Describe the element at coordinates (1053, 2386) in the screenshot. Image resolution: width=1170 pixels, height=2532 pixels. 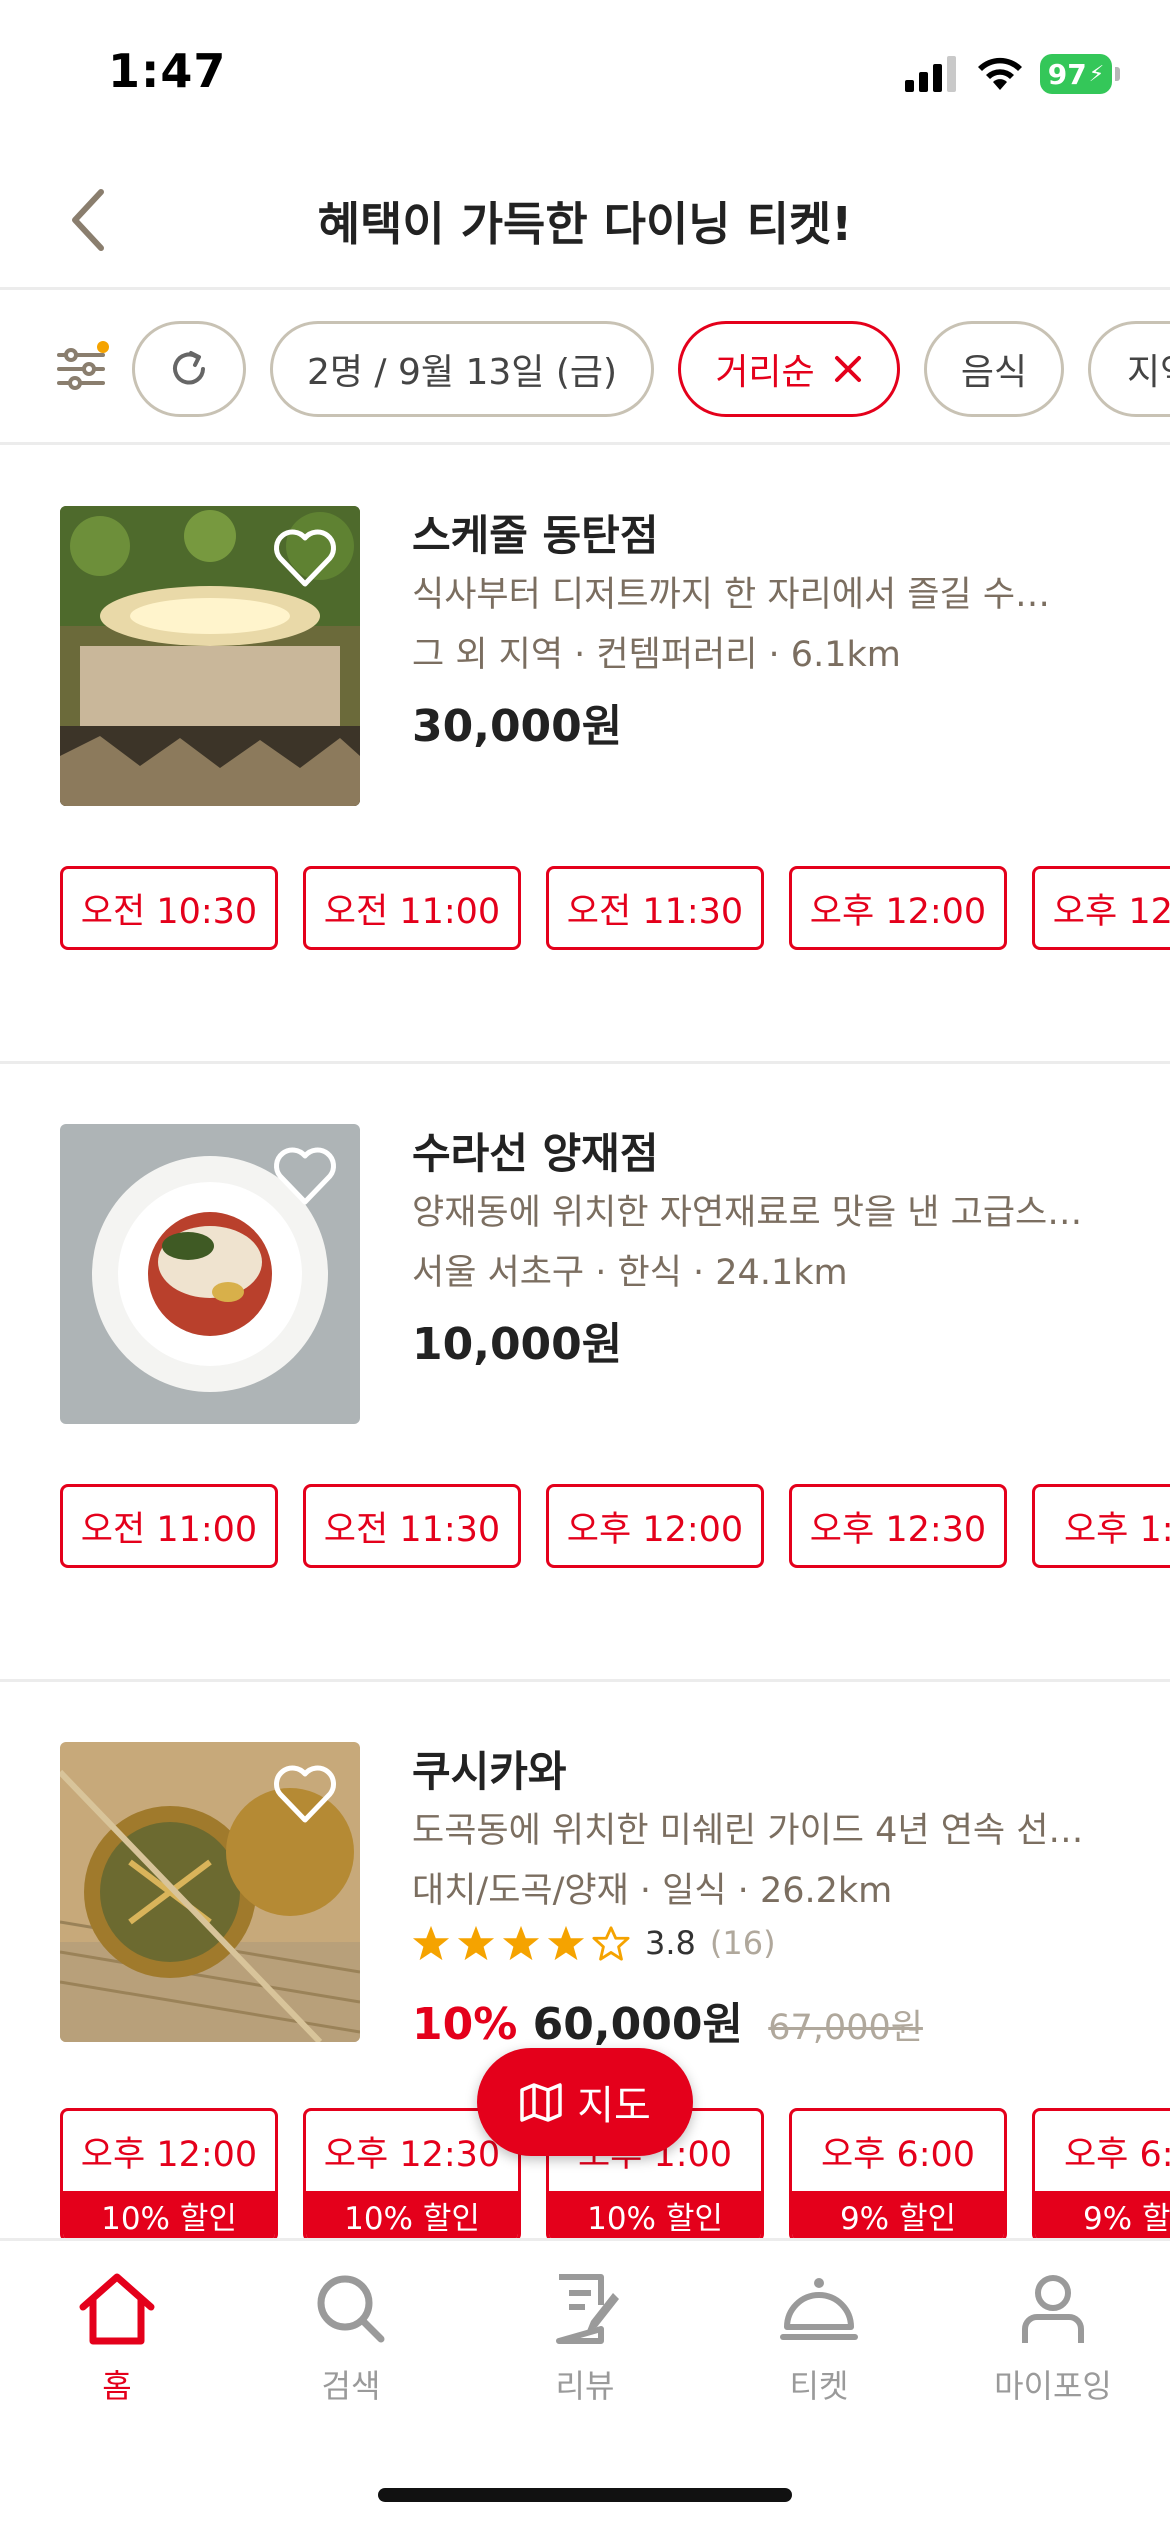
I see `nav-label: 마이포잉` at that location.